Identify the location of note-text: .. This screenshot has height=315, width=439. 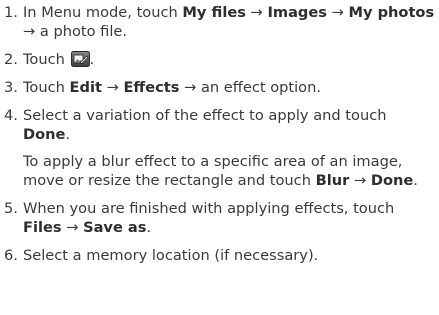
(415, 180).